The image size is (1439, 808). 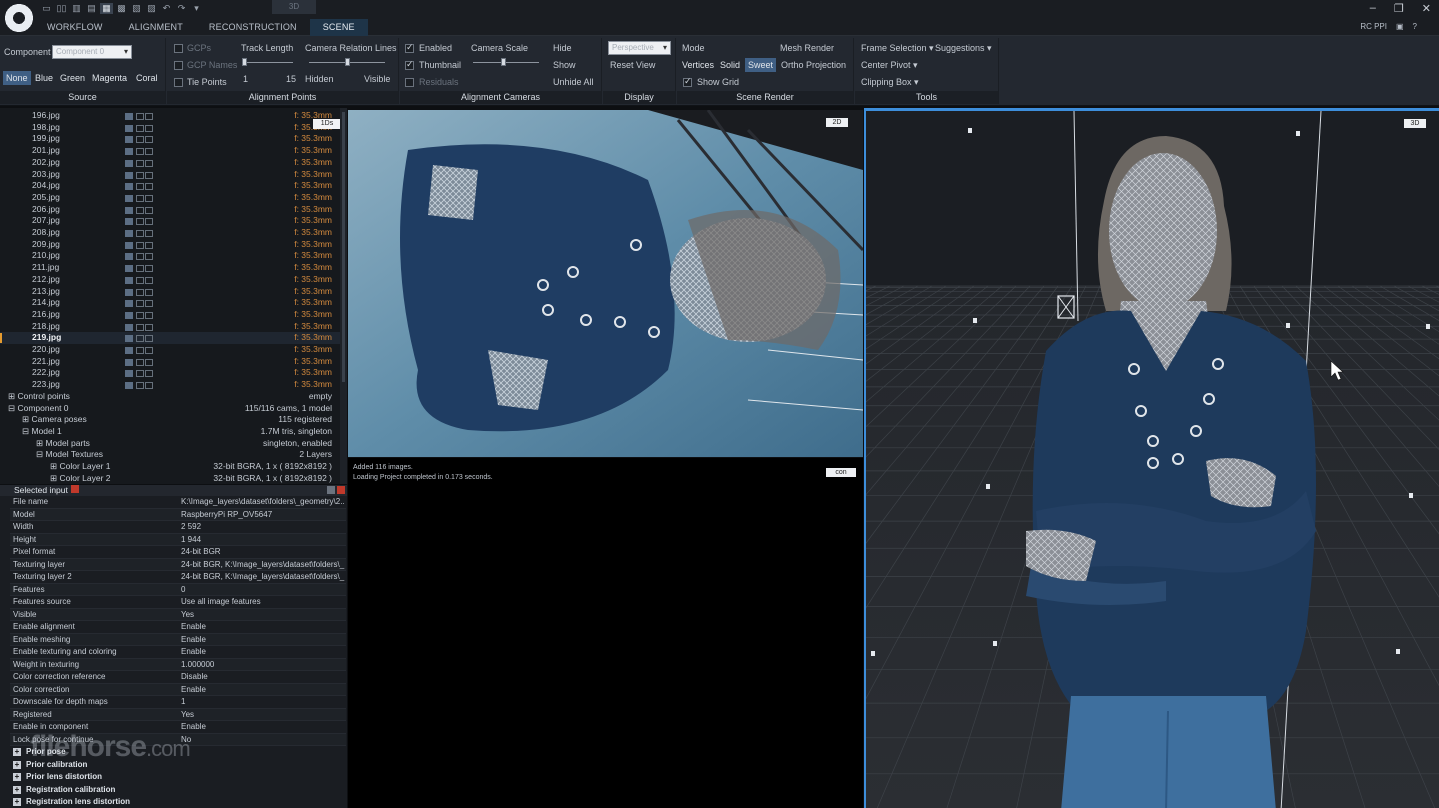 I want to click on camera-relation-knob, so click(x=347, y=62).